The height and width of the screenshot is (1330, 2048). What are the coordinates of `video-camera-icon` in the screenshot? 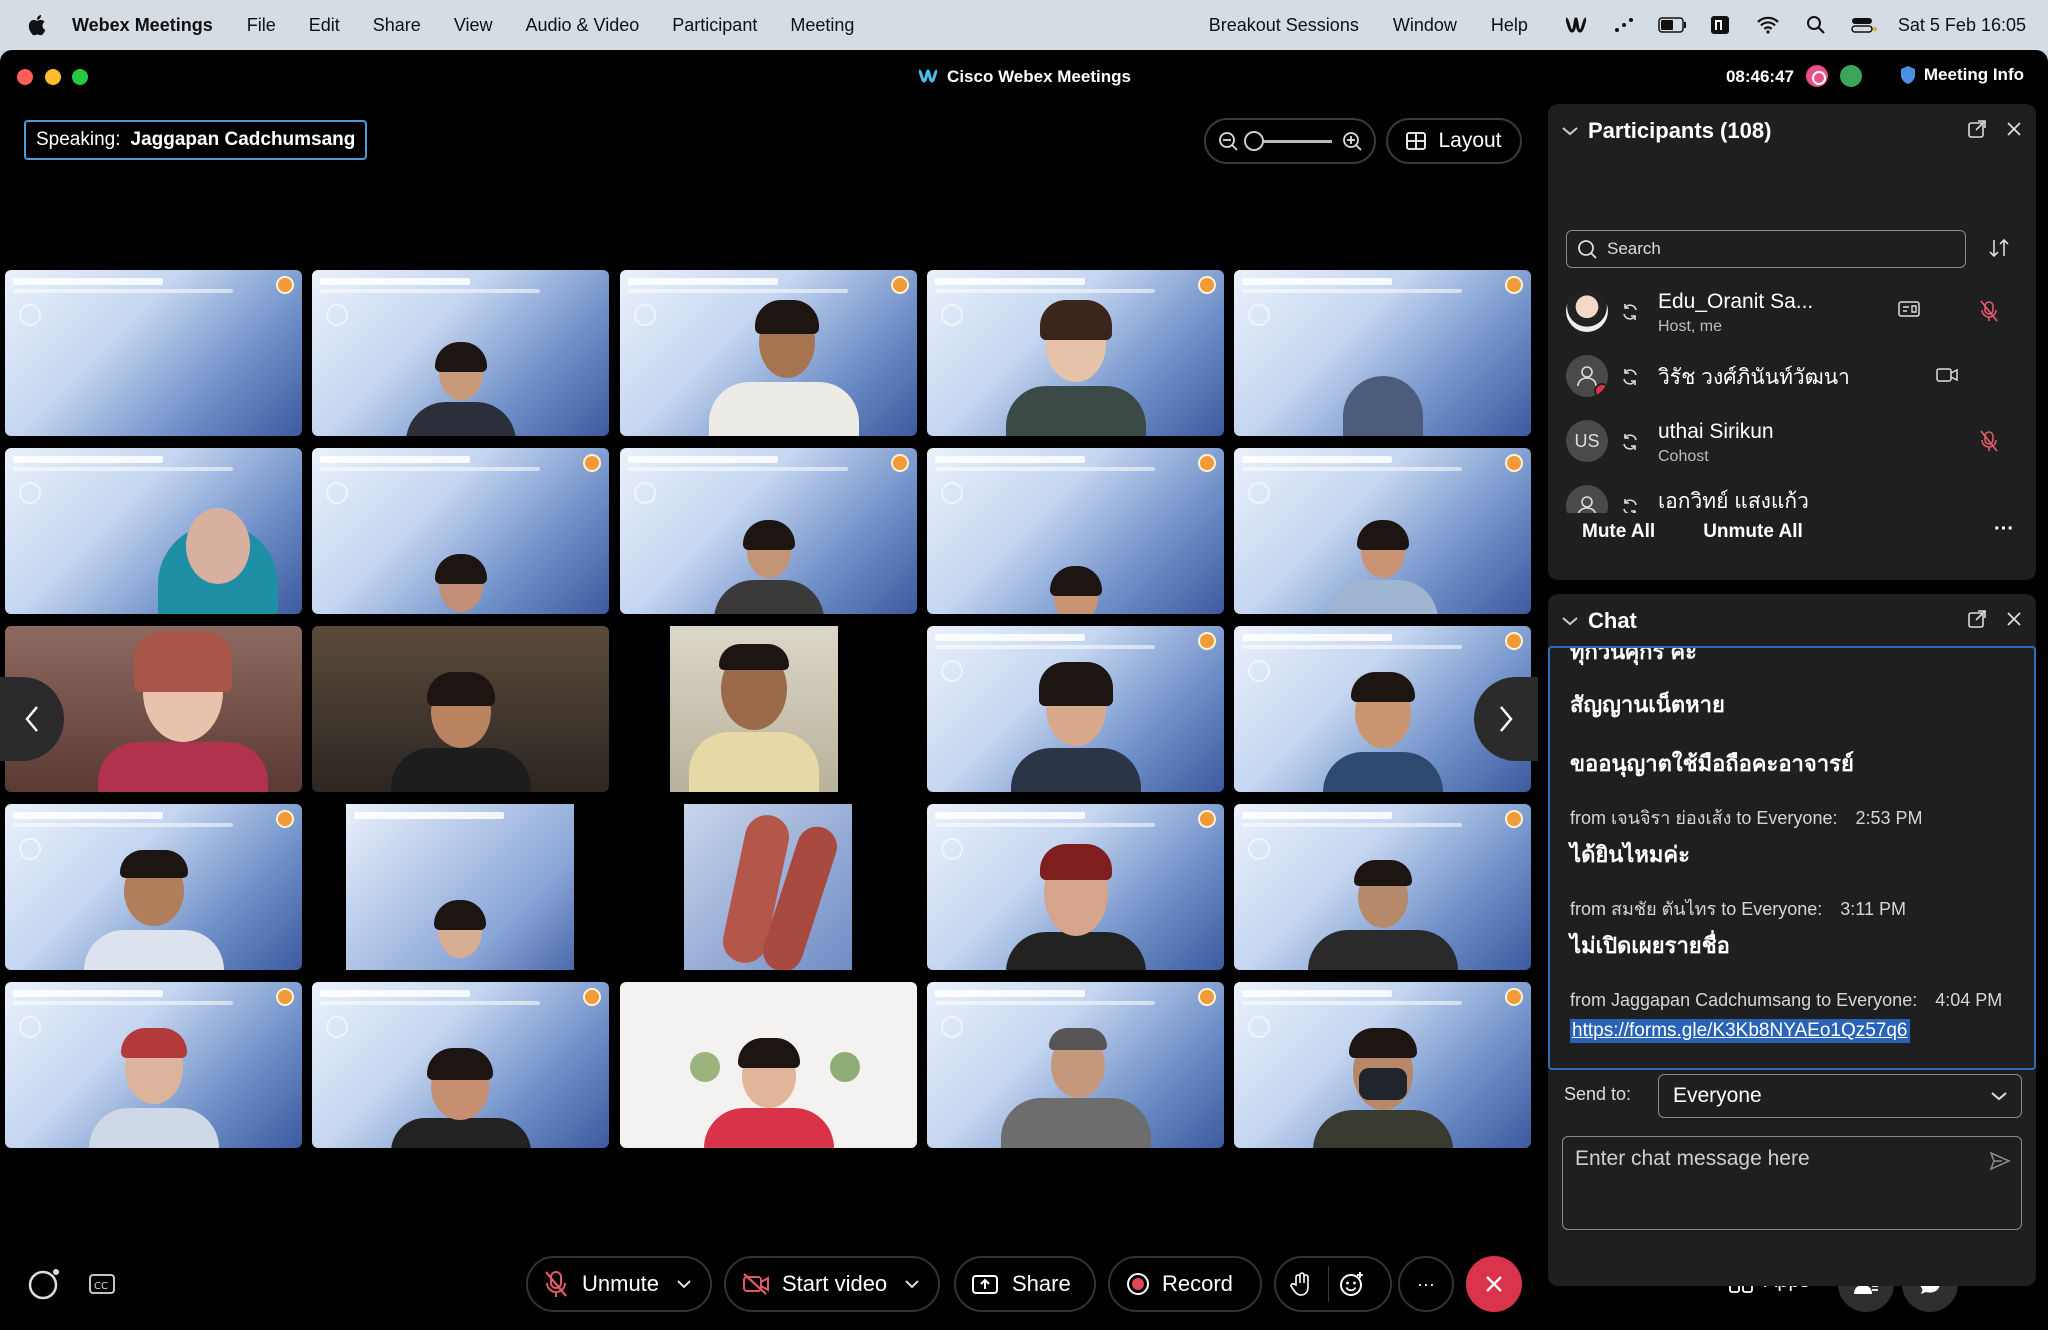 It's located at (1947, 375).